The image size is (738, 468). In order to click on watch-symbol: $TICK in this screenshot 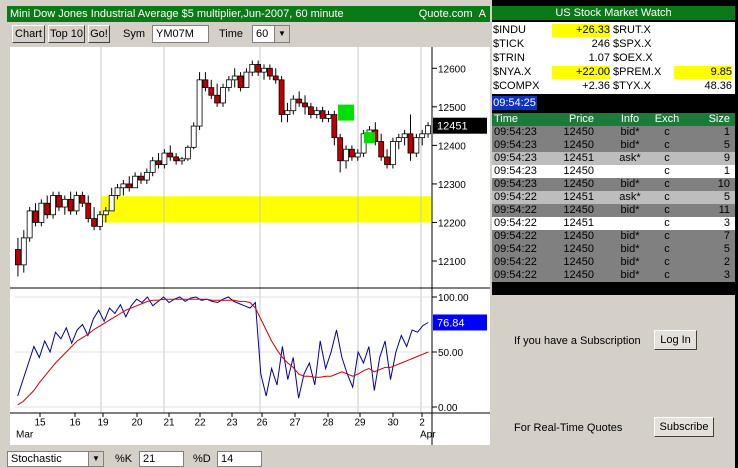, I will do `click(509, 44)`.